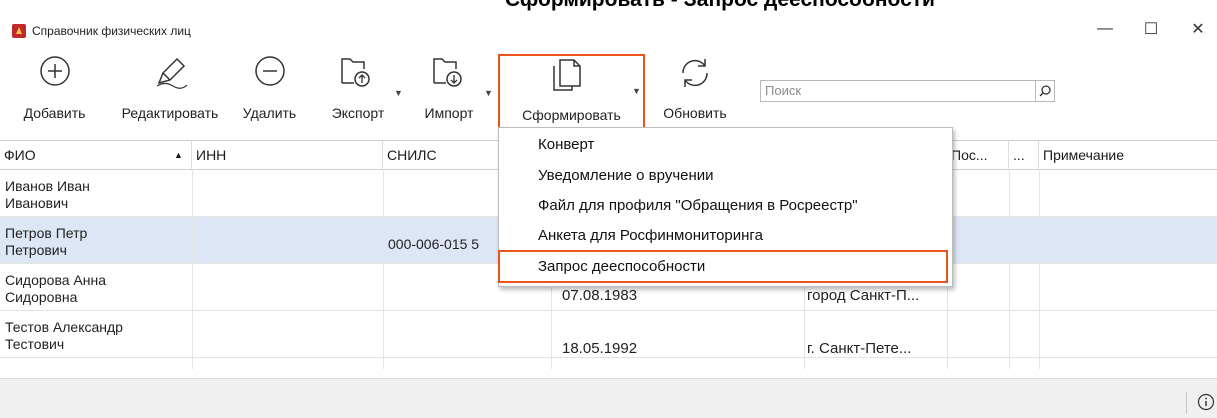  Describe the element at coordinates (287, 155) in the screenshot. I see `column-header-inn: ИНН` at that location.